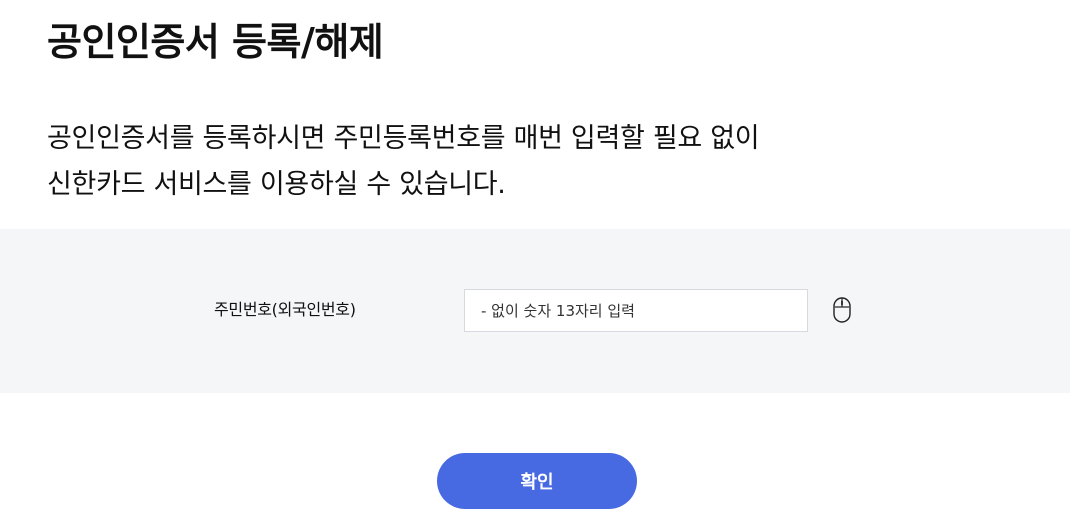 The width and height of the screenshot is (1070, 530). Describe the element at coordinates (636, 310) in the screenshot. I see `resident-number-input` at that location.